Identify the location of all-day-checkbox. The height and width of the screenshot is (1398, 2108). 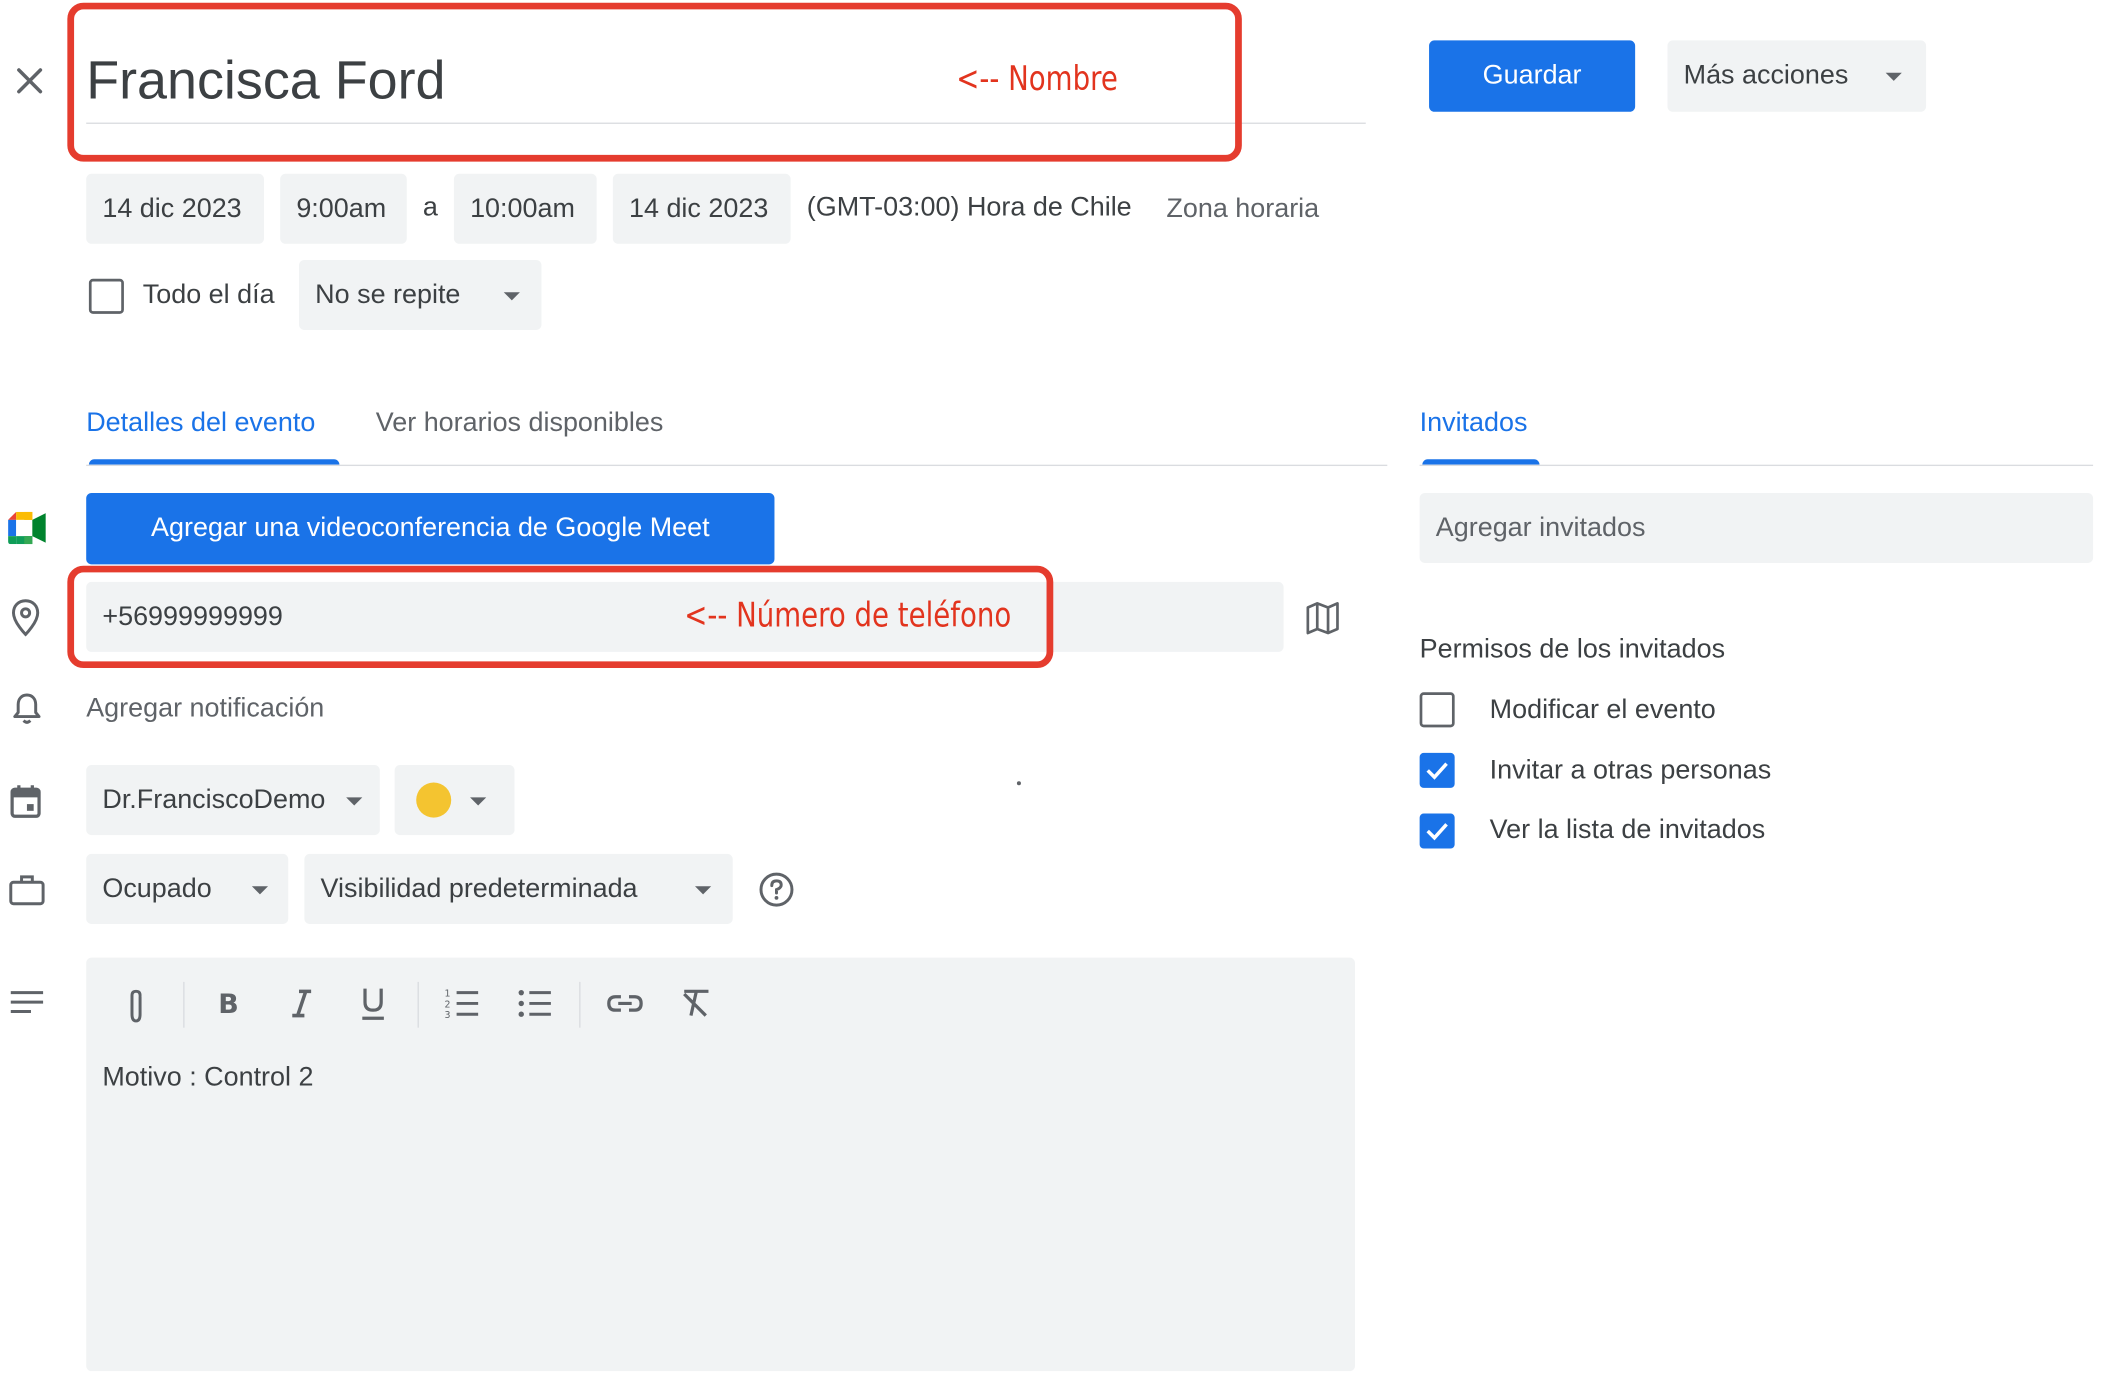
(106, 296).